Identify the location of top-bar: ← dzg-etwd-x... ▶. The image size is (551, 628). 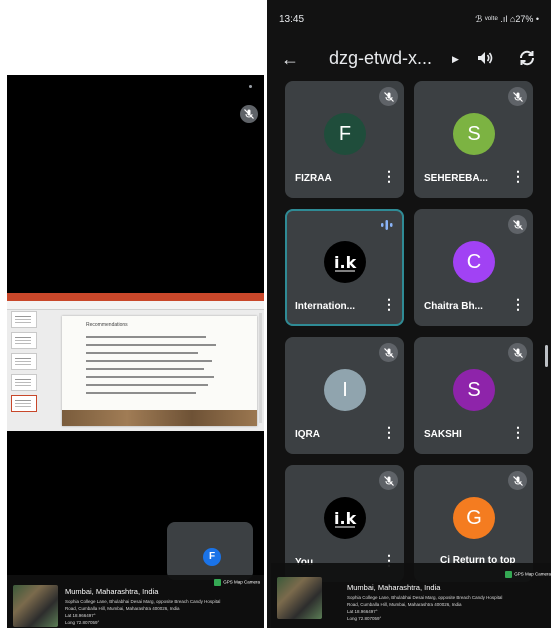
(409, 60).